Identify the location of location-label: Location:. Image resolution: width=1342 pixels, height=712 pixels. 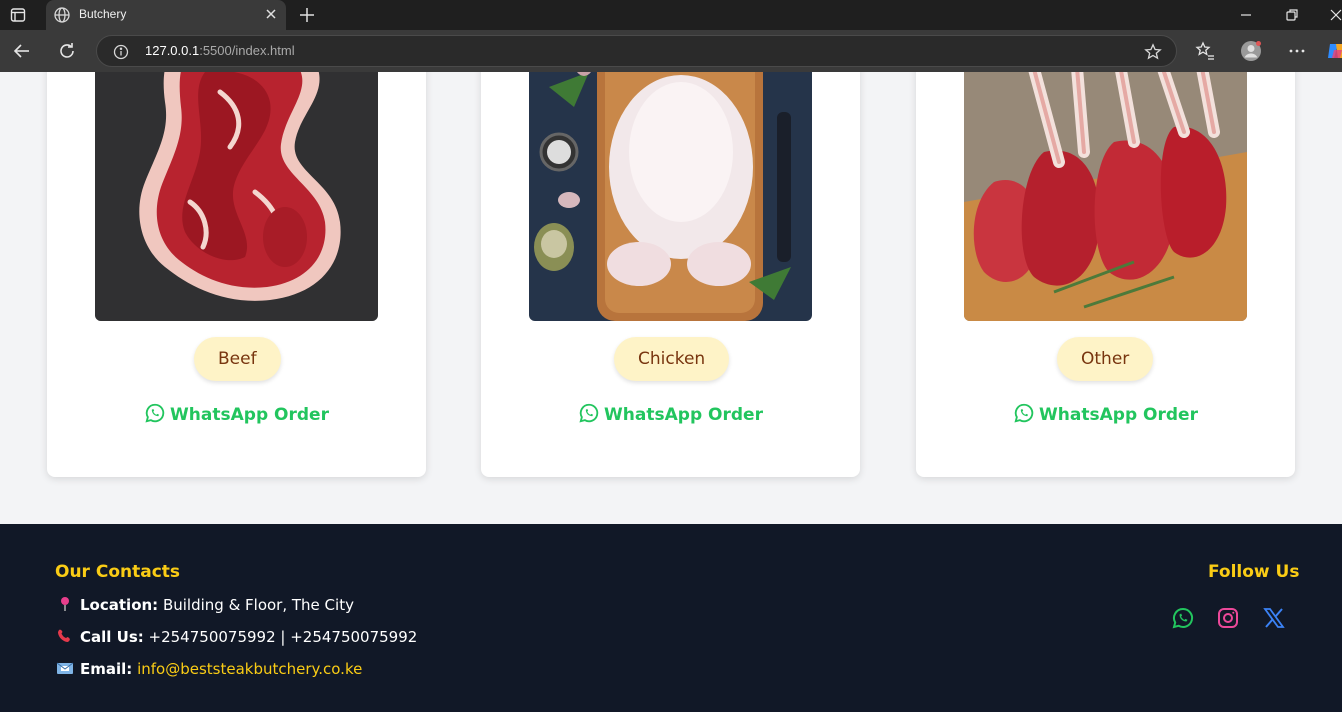
(119, 605).